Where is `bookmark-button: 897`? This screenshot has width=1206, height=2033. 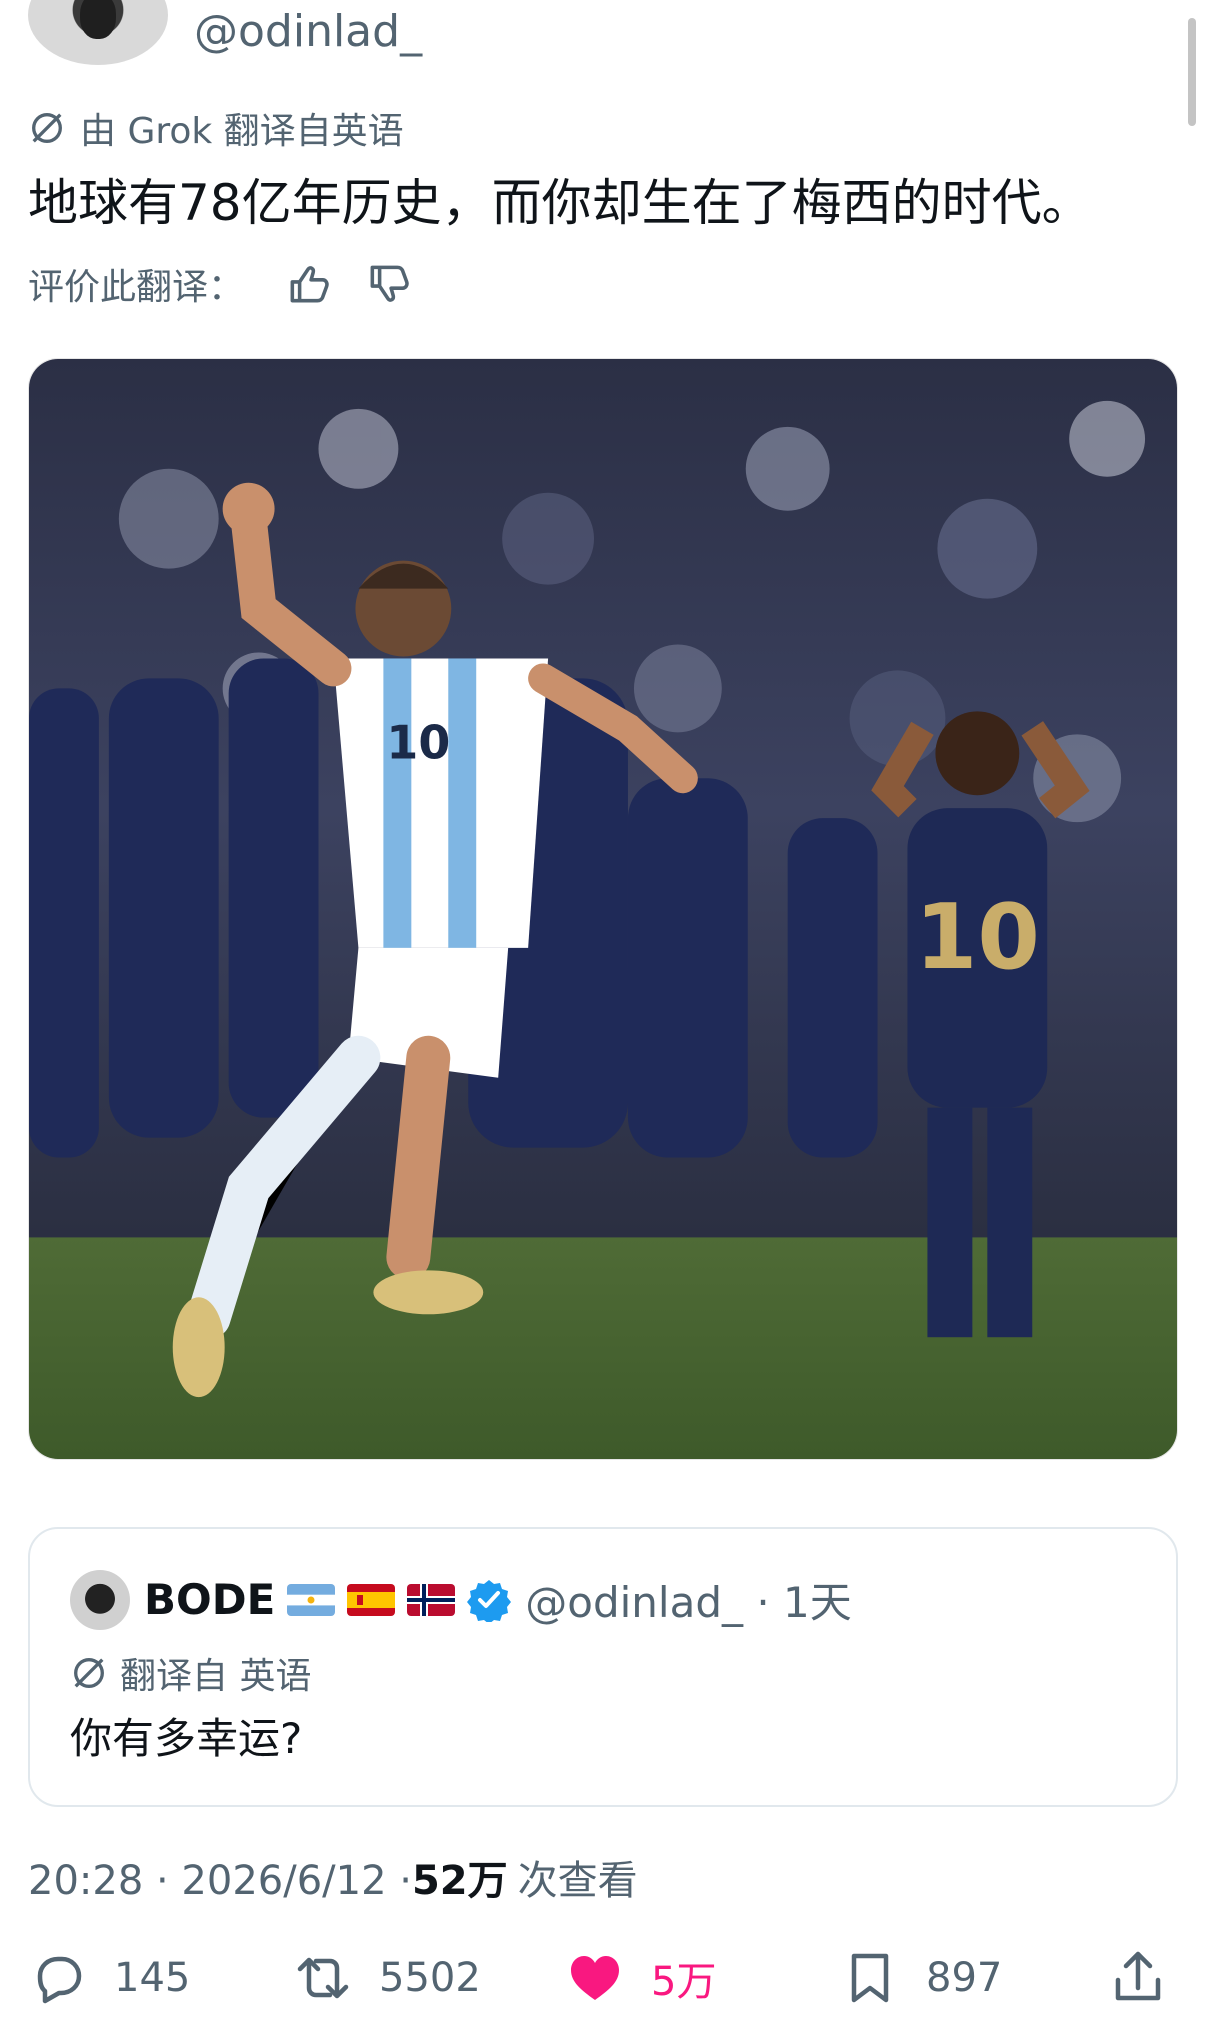
bookmark-button: 897 is located at coordinates (921, 1978).